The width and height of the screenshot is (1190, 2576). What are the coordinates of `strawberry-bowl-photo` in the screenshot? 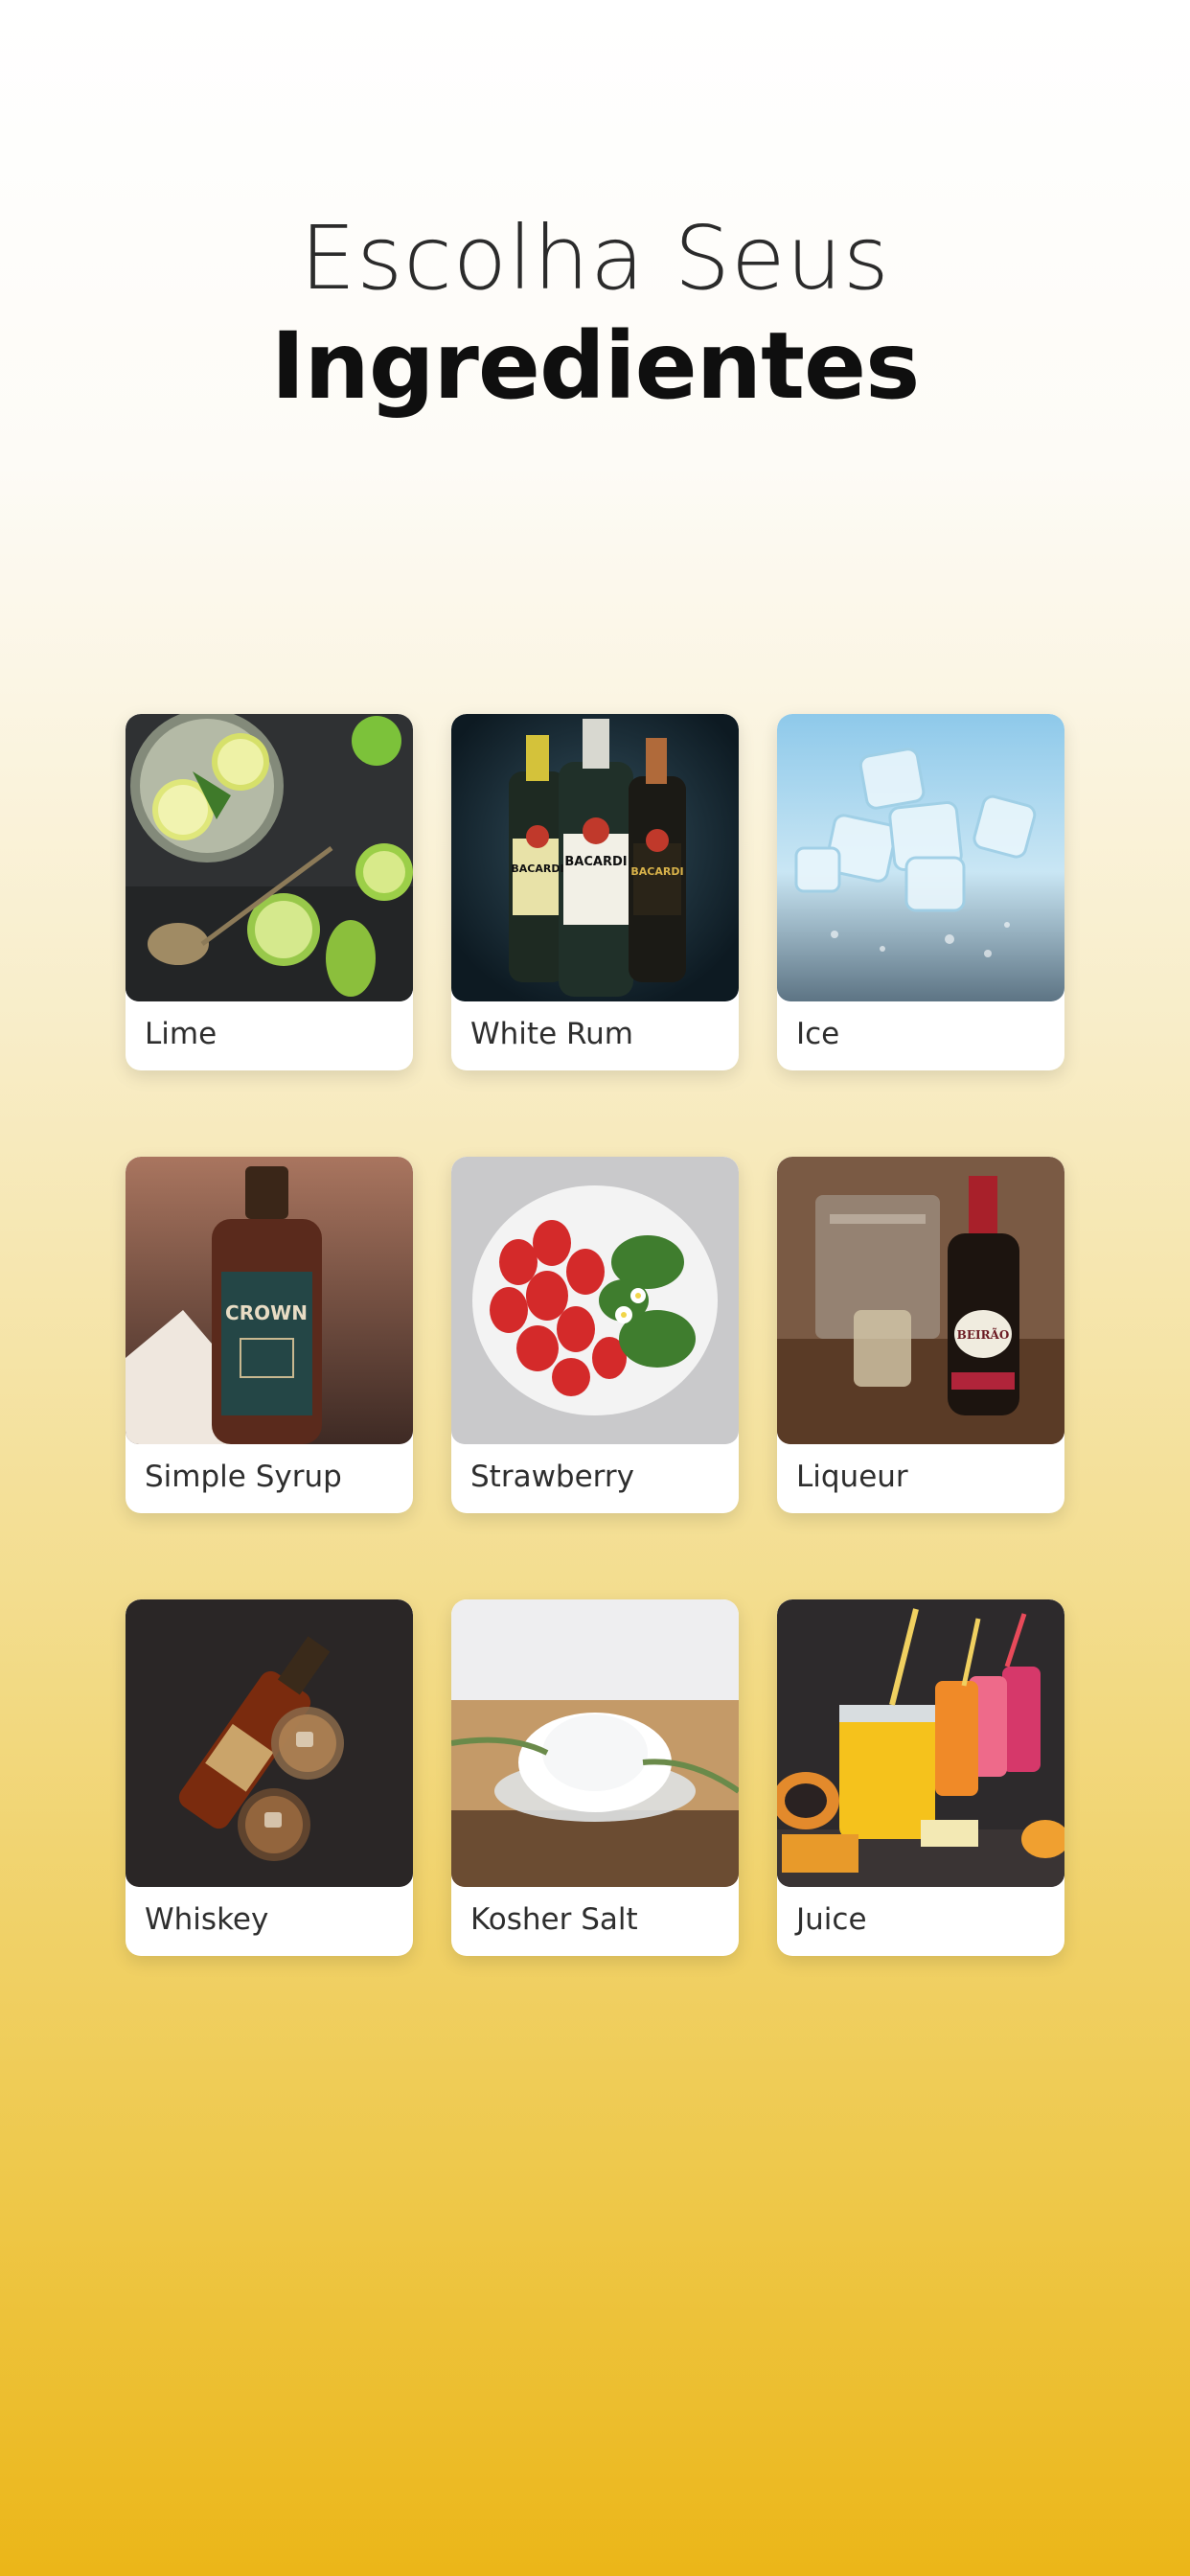 It's located at (595, 1300).